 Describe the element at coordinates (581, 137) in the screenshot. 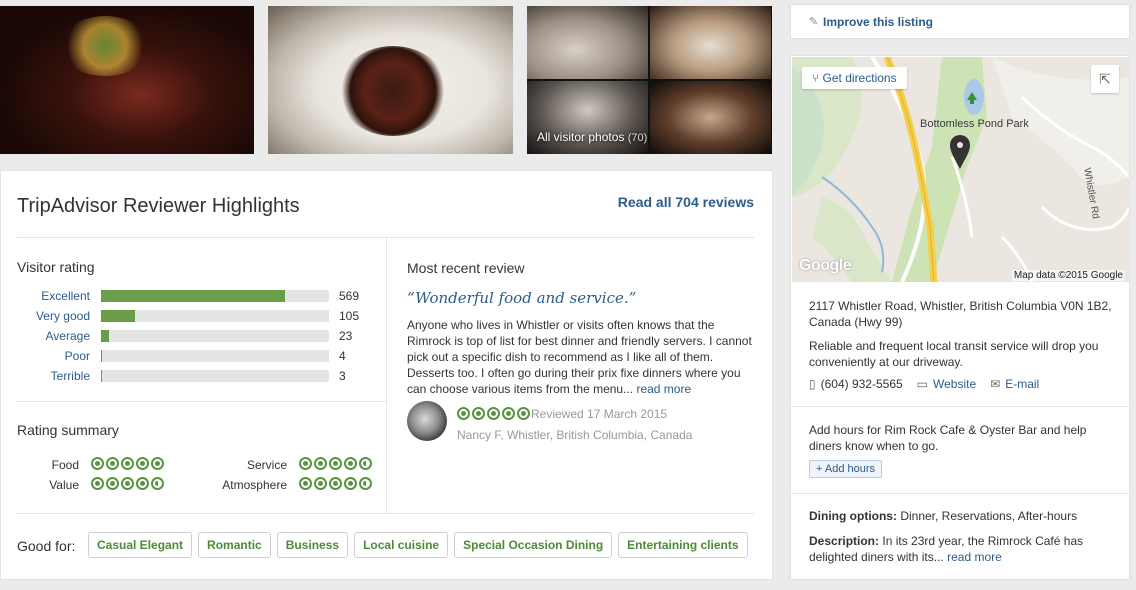

I see `all-visitor-photos-label: All visitor photos` at that location.